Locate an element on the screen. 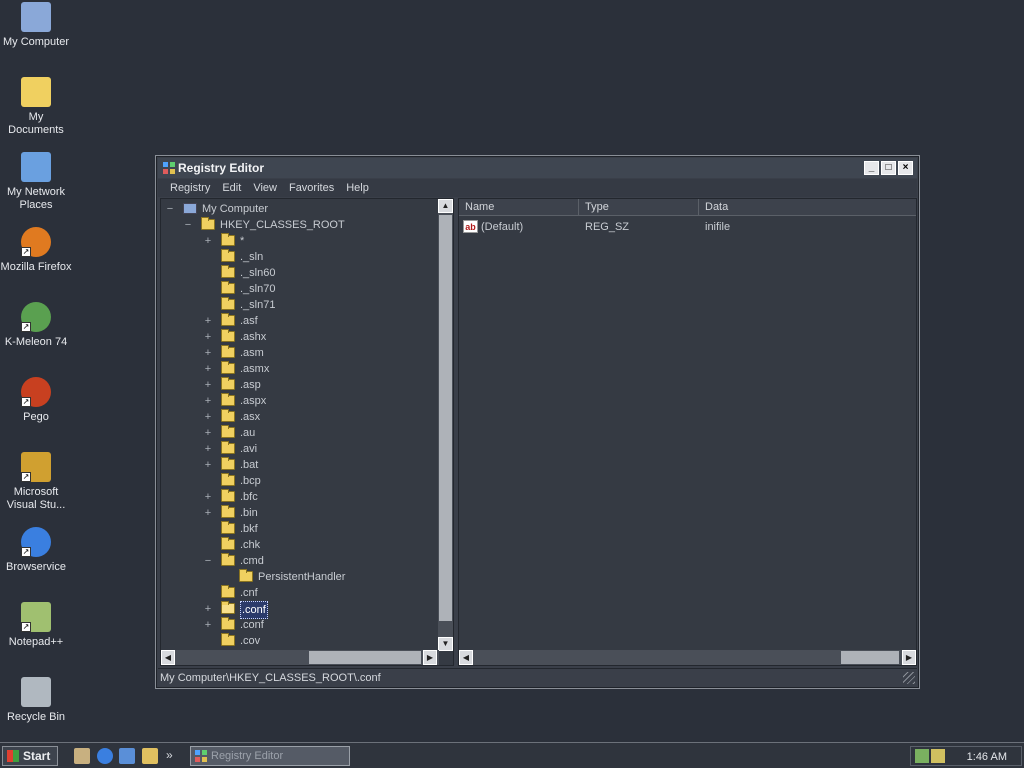 This screenshot has width=1024, height=768. tree-vertical-scrollbar: ▲ ▼ is located at coordinates (445, 425).